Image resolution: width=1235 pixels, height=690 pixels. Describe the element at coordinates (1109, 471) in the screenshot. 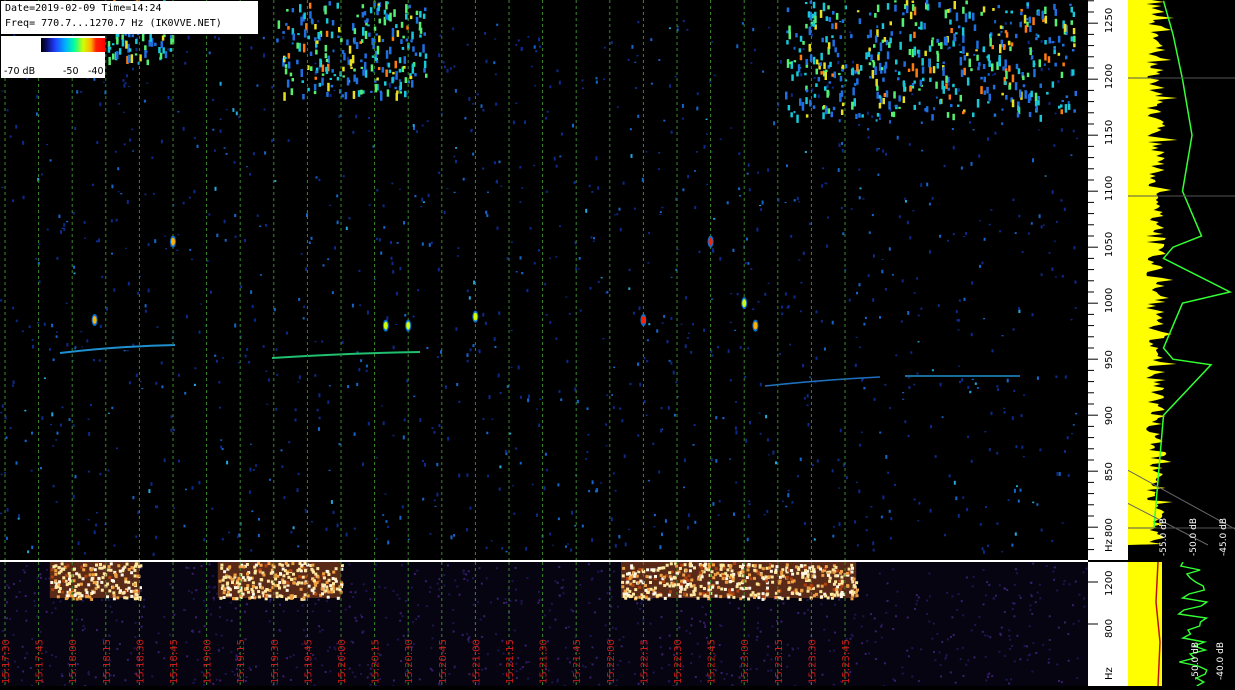

I see `freq-tick-label: 850` at that location.